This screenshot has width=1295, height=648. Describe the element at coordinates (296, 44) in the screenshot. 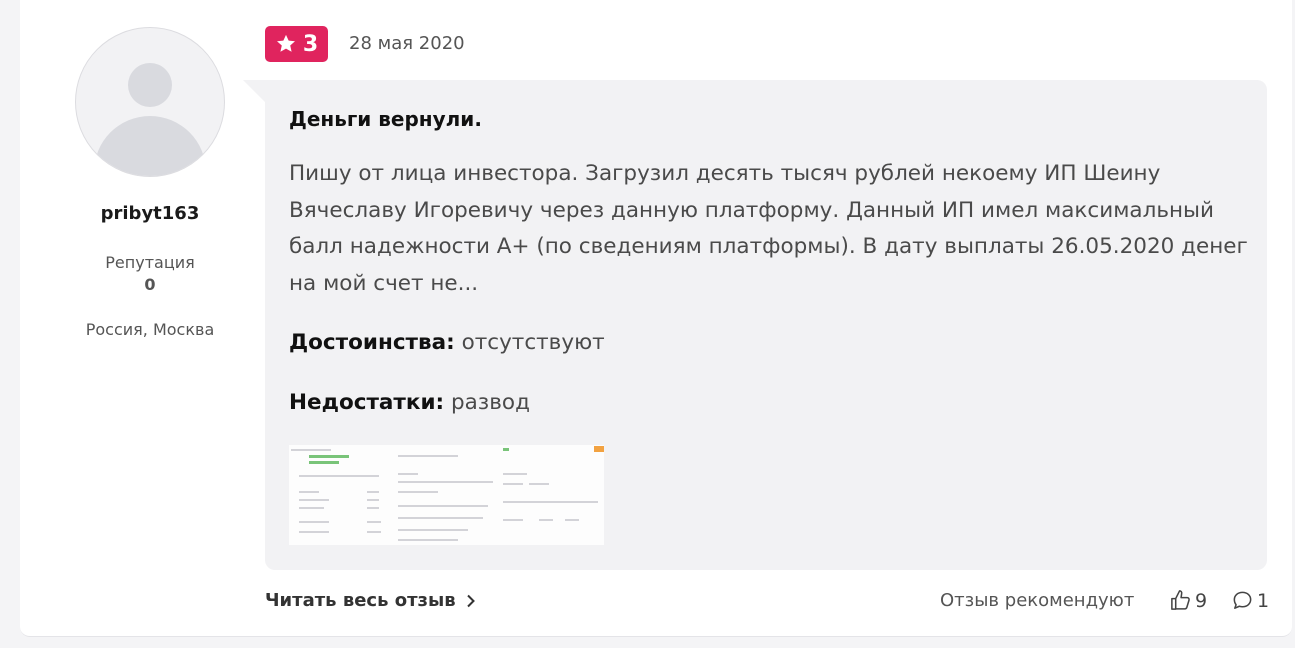

I see `rating-badge: 3` at that location.